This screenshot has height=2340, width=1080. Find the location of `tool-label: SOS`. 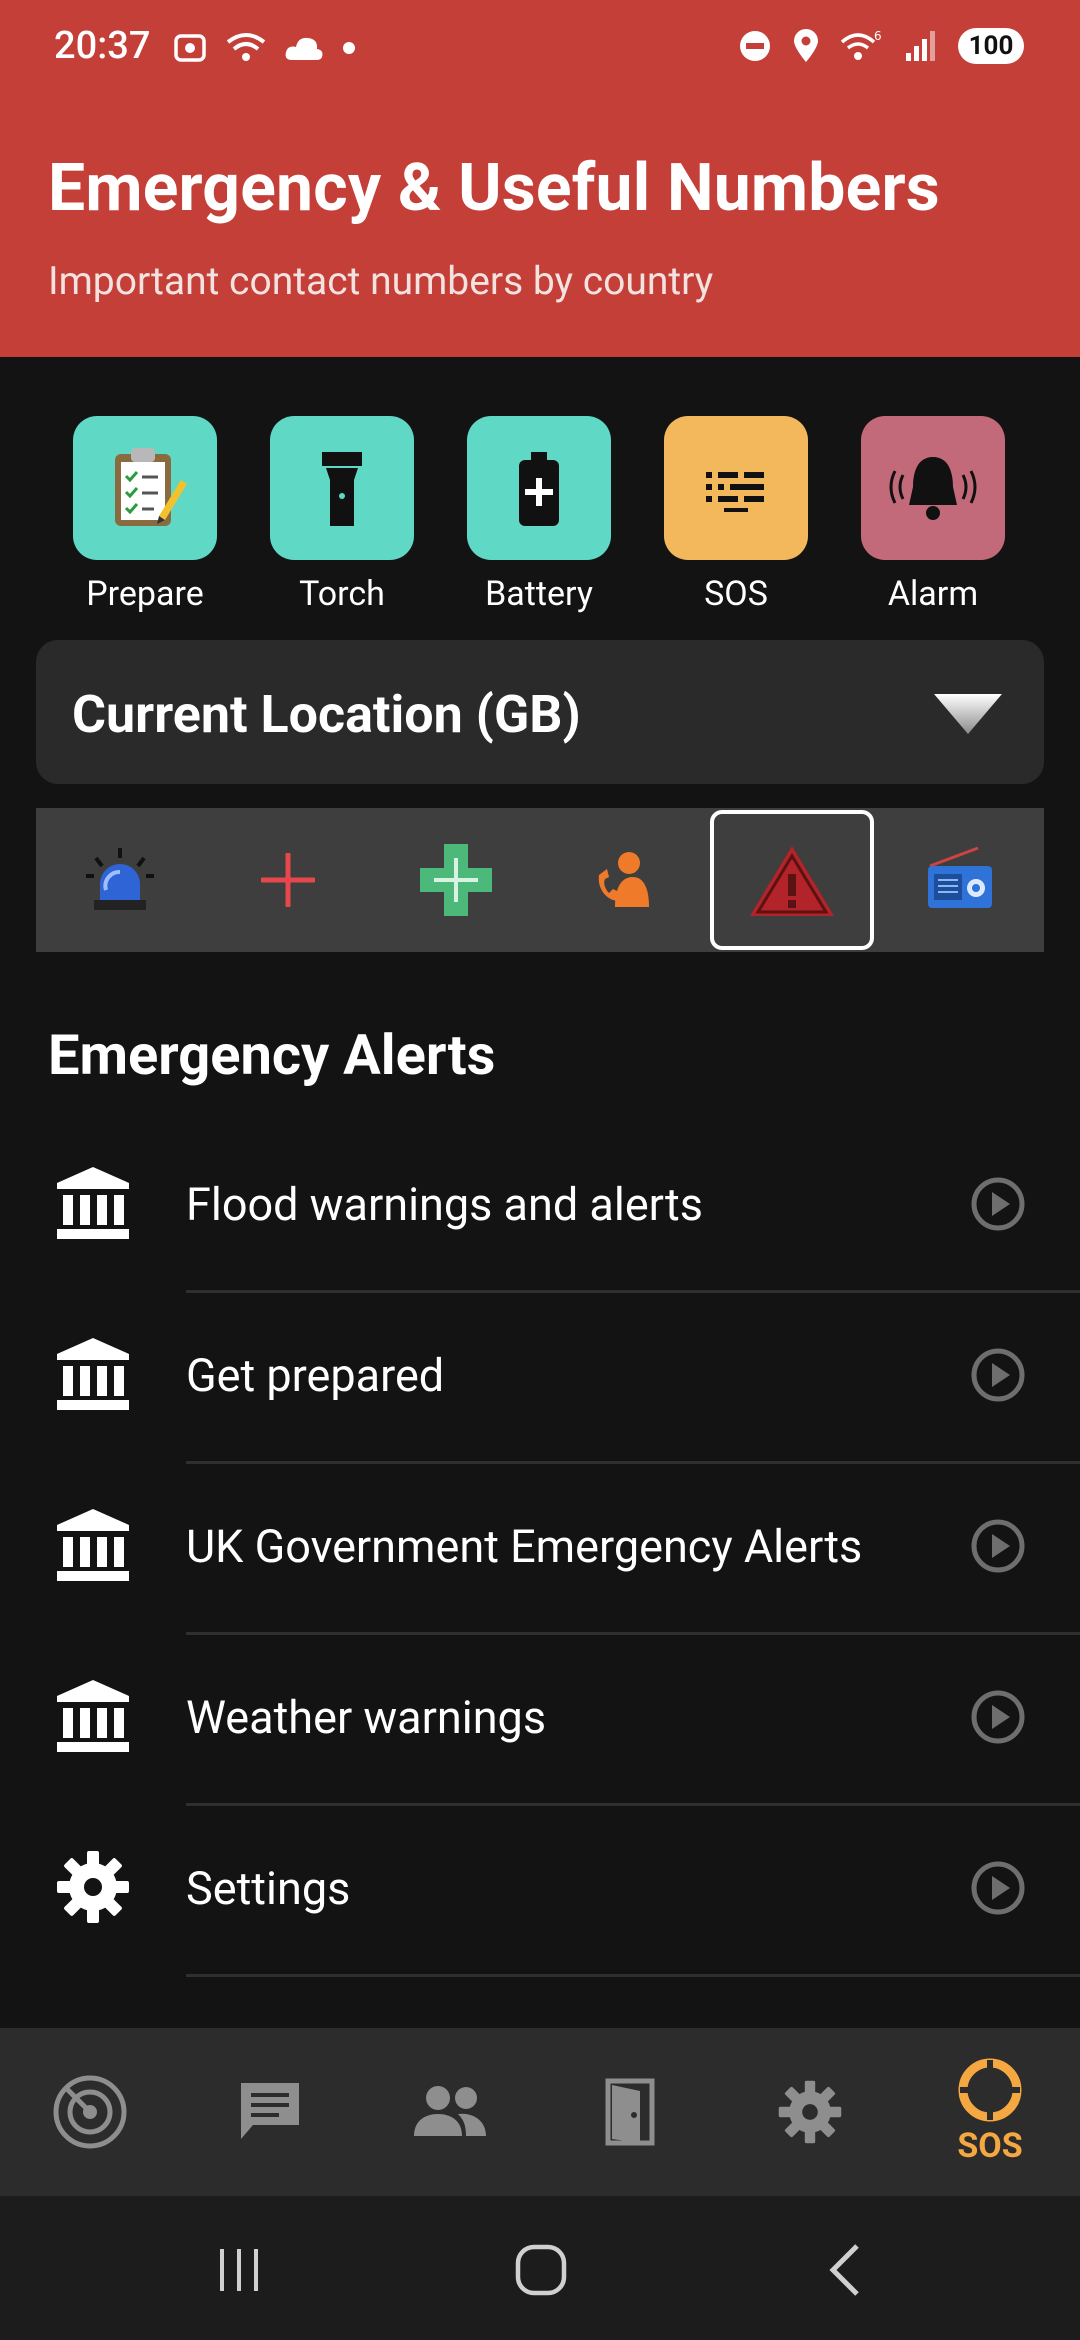

tool-label: SOS is located at coordinates (736, 594).